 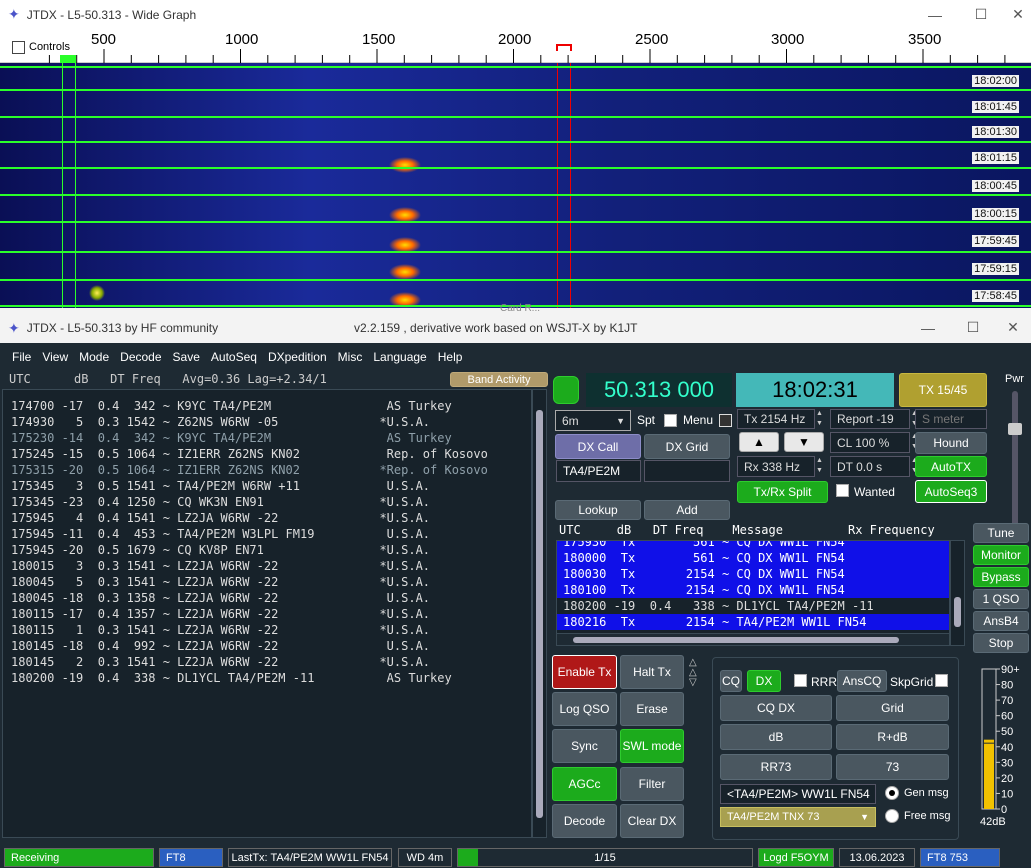 I want to click on dx-grid-field, so click(x=687, y=471).